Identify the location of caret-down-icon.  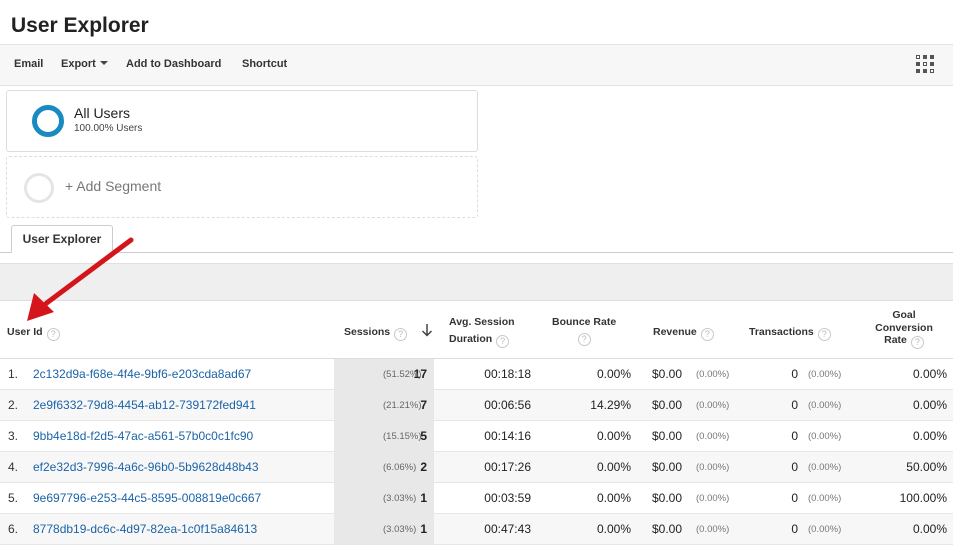
(103, 63).